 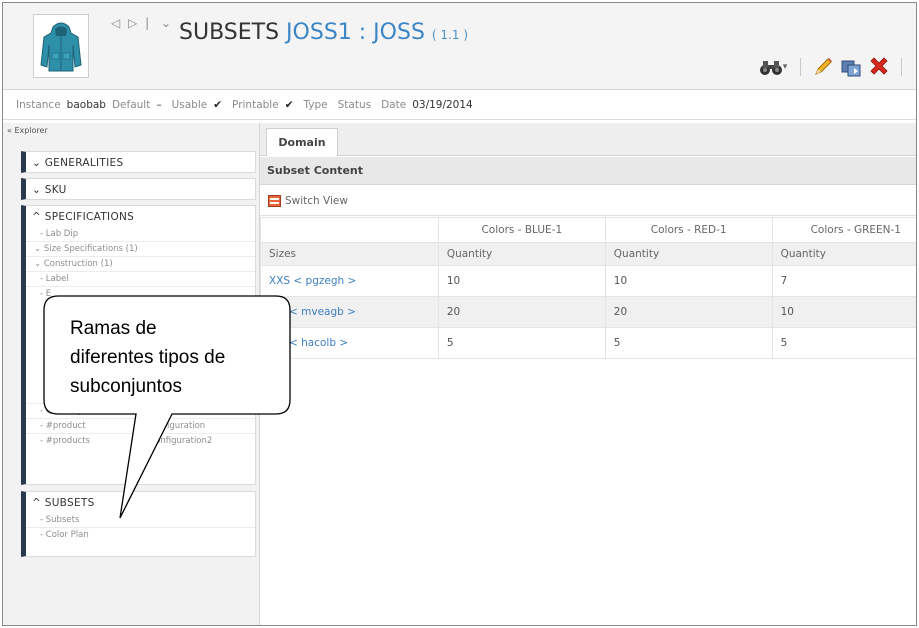 I want to click on nav-prev-next: ◁ ▷ |, so click(x=131, y=23).